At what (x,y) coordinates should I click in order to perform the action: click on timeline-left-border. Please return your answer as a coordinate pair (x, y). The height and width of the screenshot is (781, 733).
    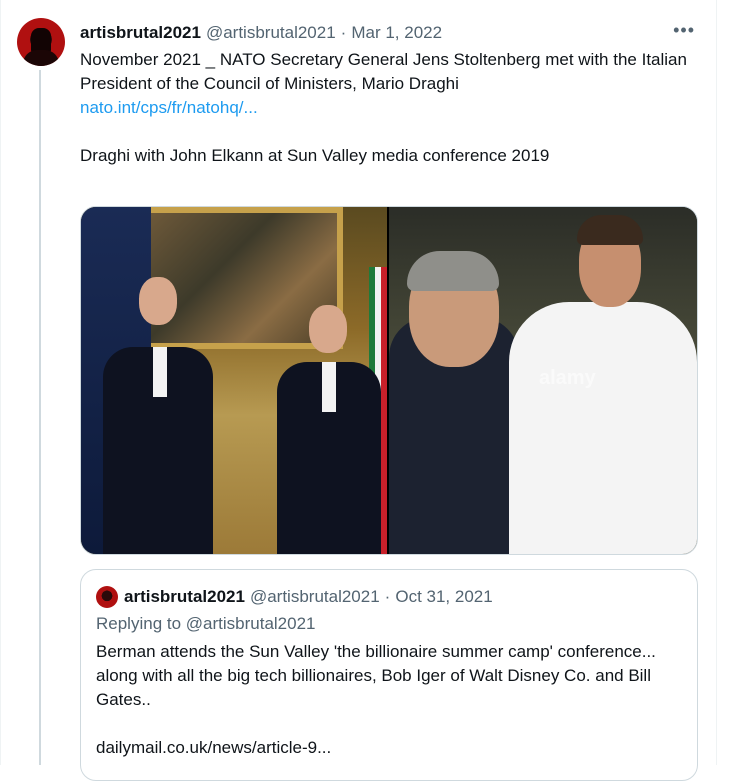
    Looking at the image, I should click on (0, 382).